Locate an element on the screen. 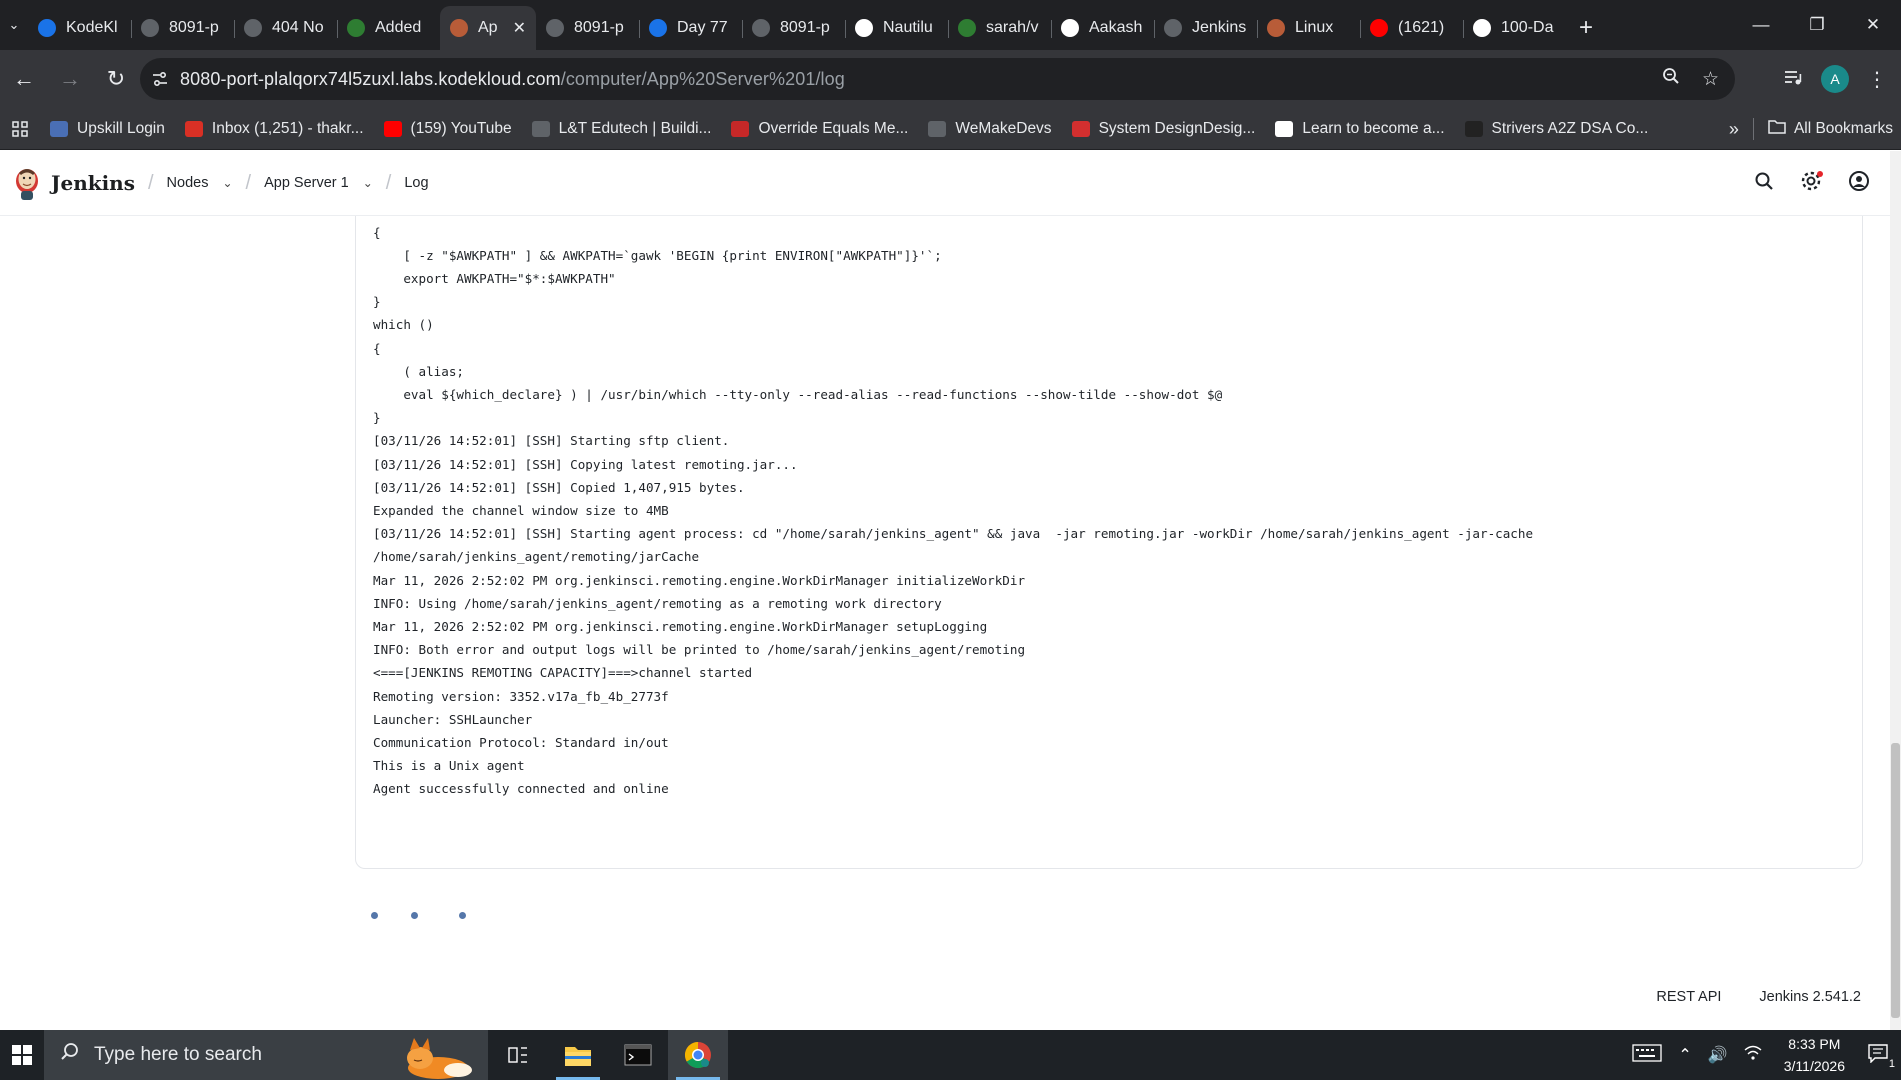 This screenshot has width=1901, height=1080. breadcrumb-app-server-1: App Server 1 ⌄ is located at coordinates (318, 183).